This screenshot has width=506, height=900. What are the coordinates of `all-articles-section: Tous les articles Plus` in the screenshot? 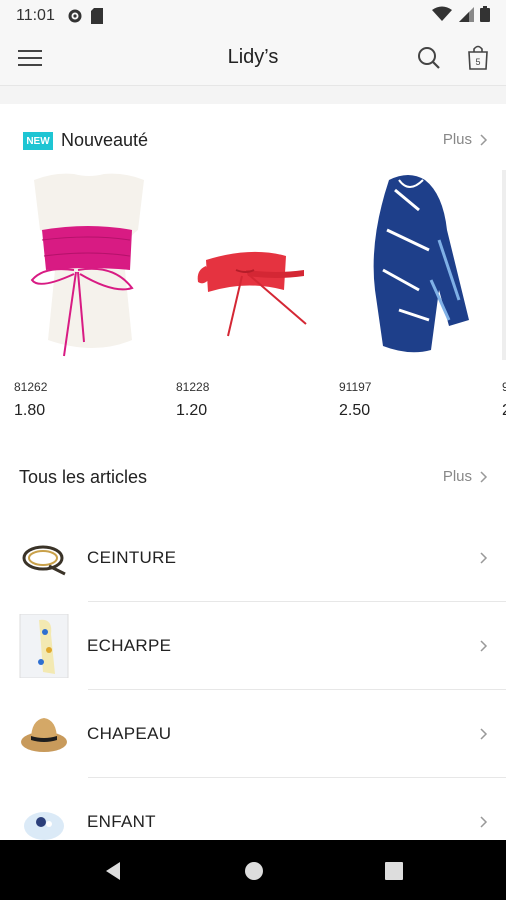 It's located at (253, 477).